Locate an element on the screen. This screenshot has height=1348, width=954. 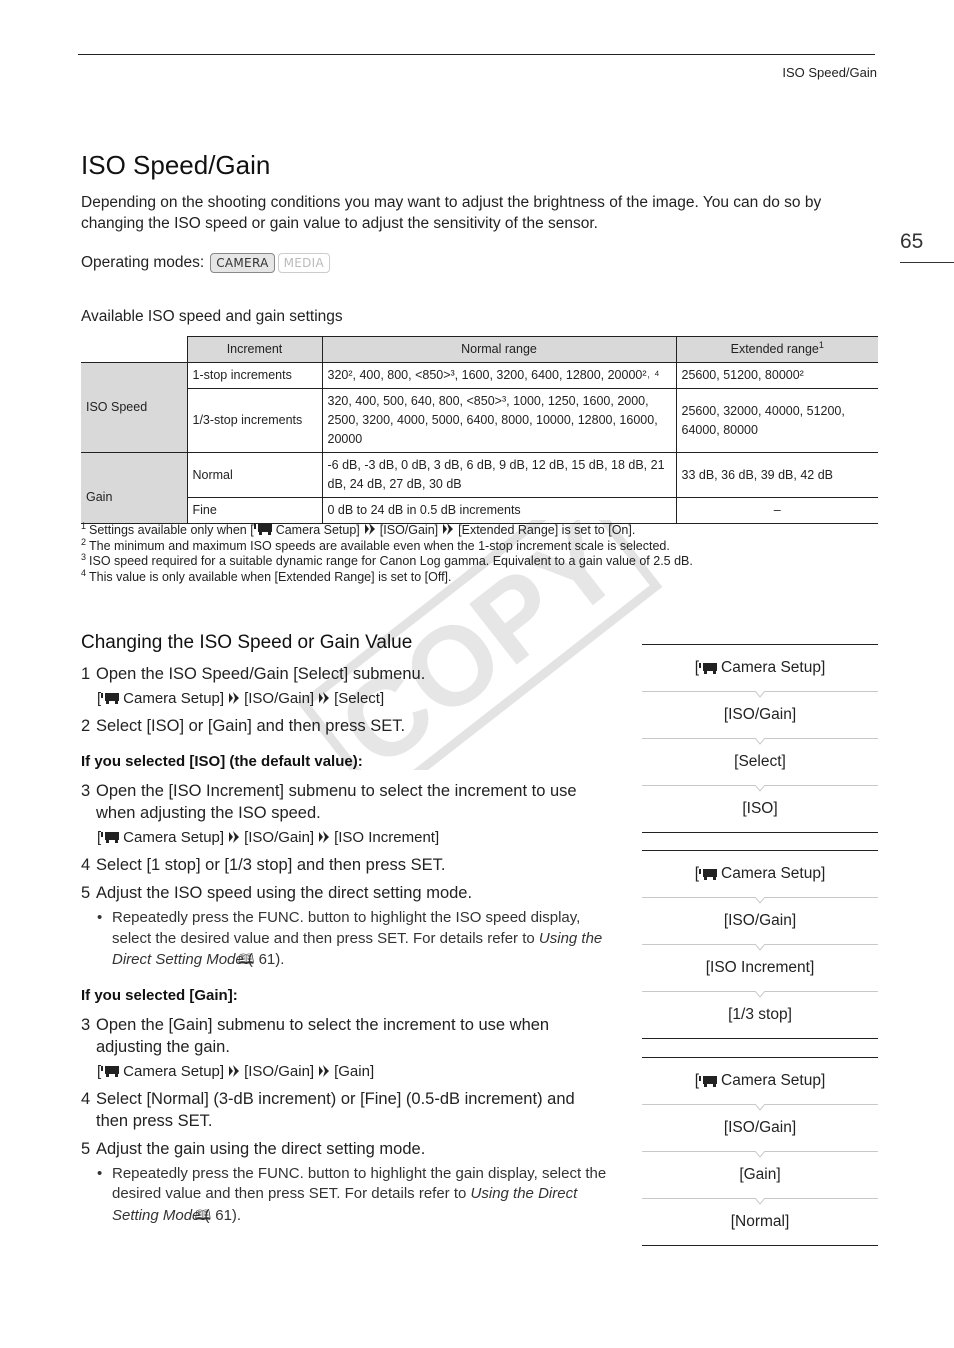
footnote-number: 2 is located at coordinates (84, 541).